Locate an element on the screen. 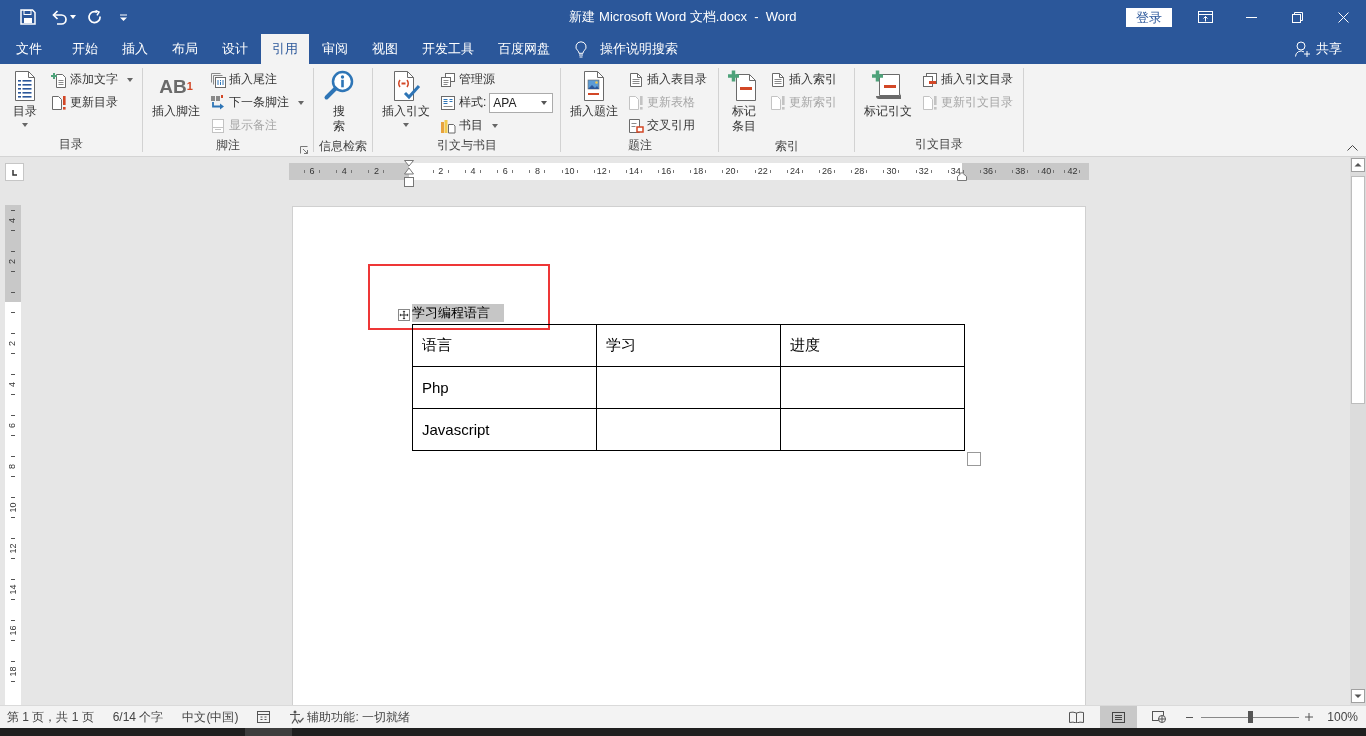  ruler-number: 26 is located at coordinates (827, 171).